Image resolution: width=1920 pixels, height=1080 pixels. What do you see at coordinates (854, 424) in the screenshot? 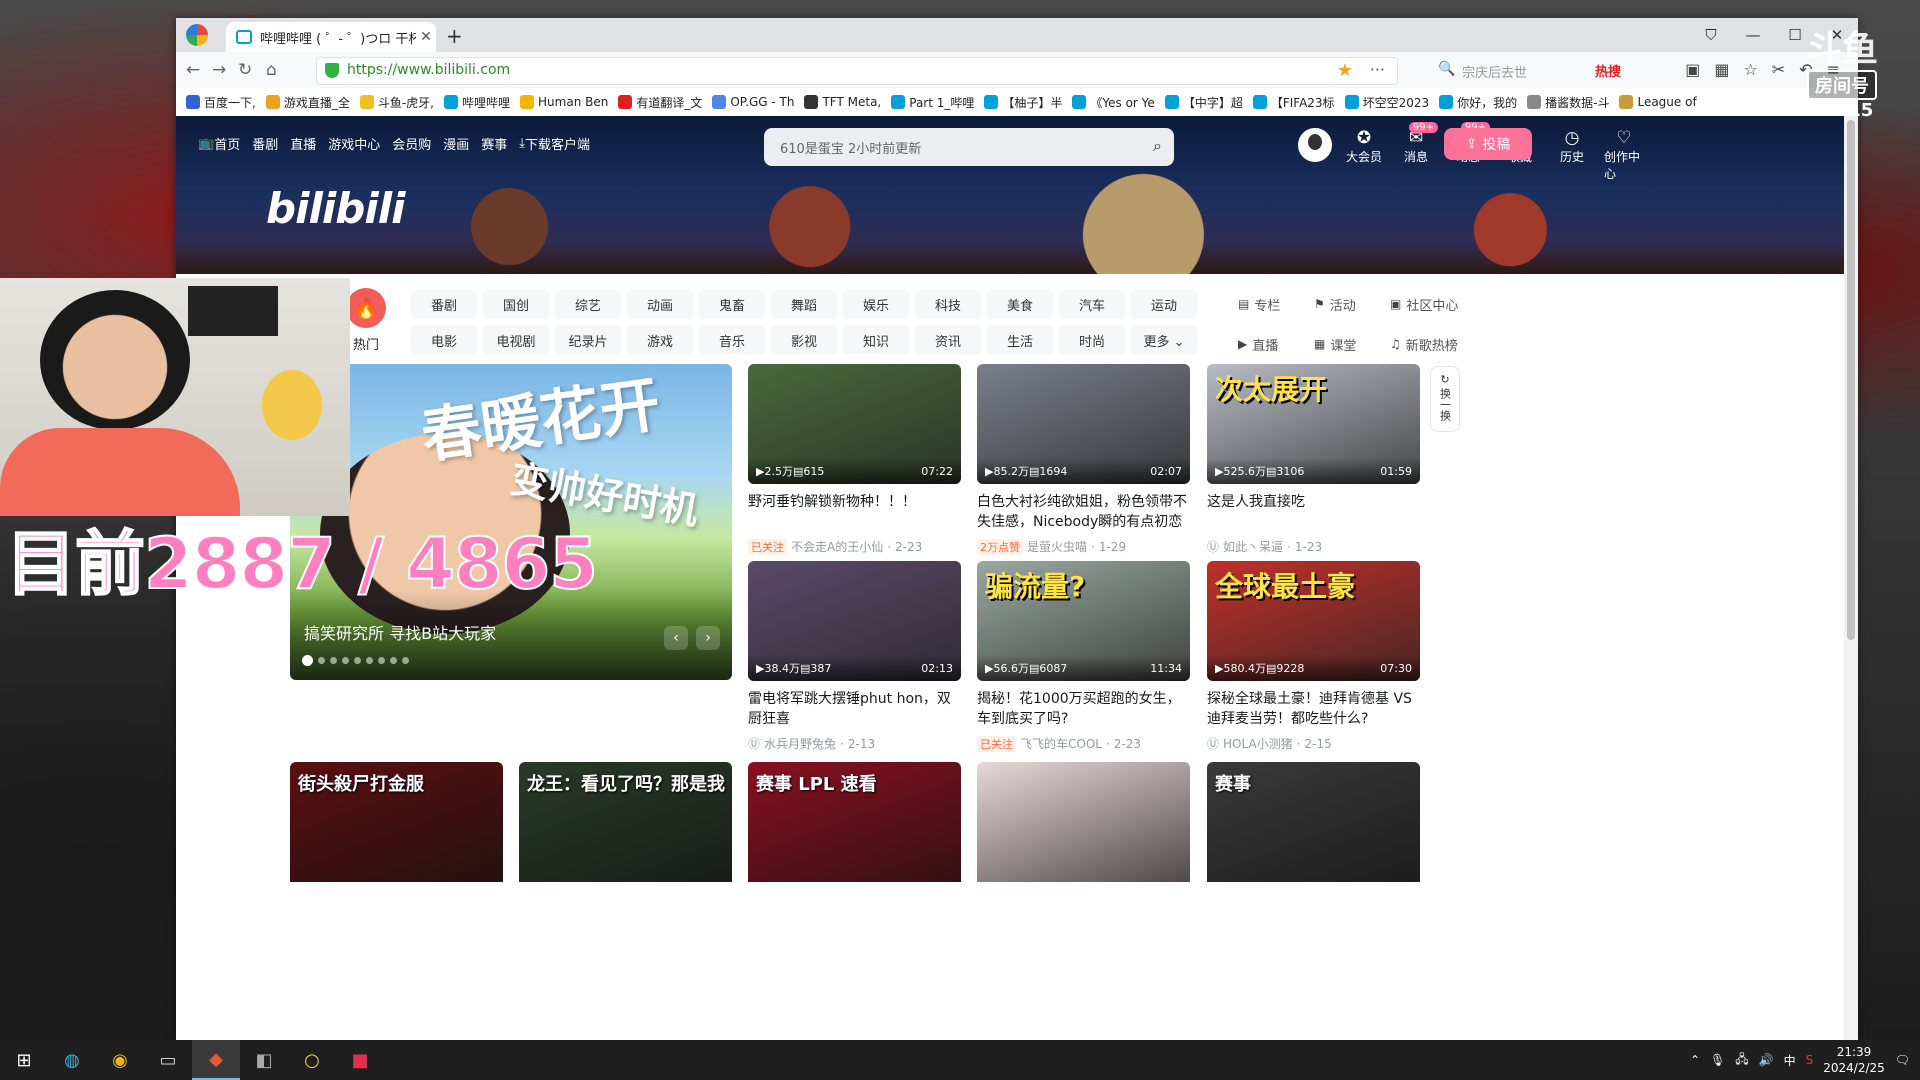
I see `video-thumbnail: ▶ 2.5万 ▤ 615 07:22` at bounding box center [854, 424].